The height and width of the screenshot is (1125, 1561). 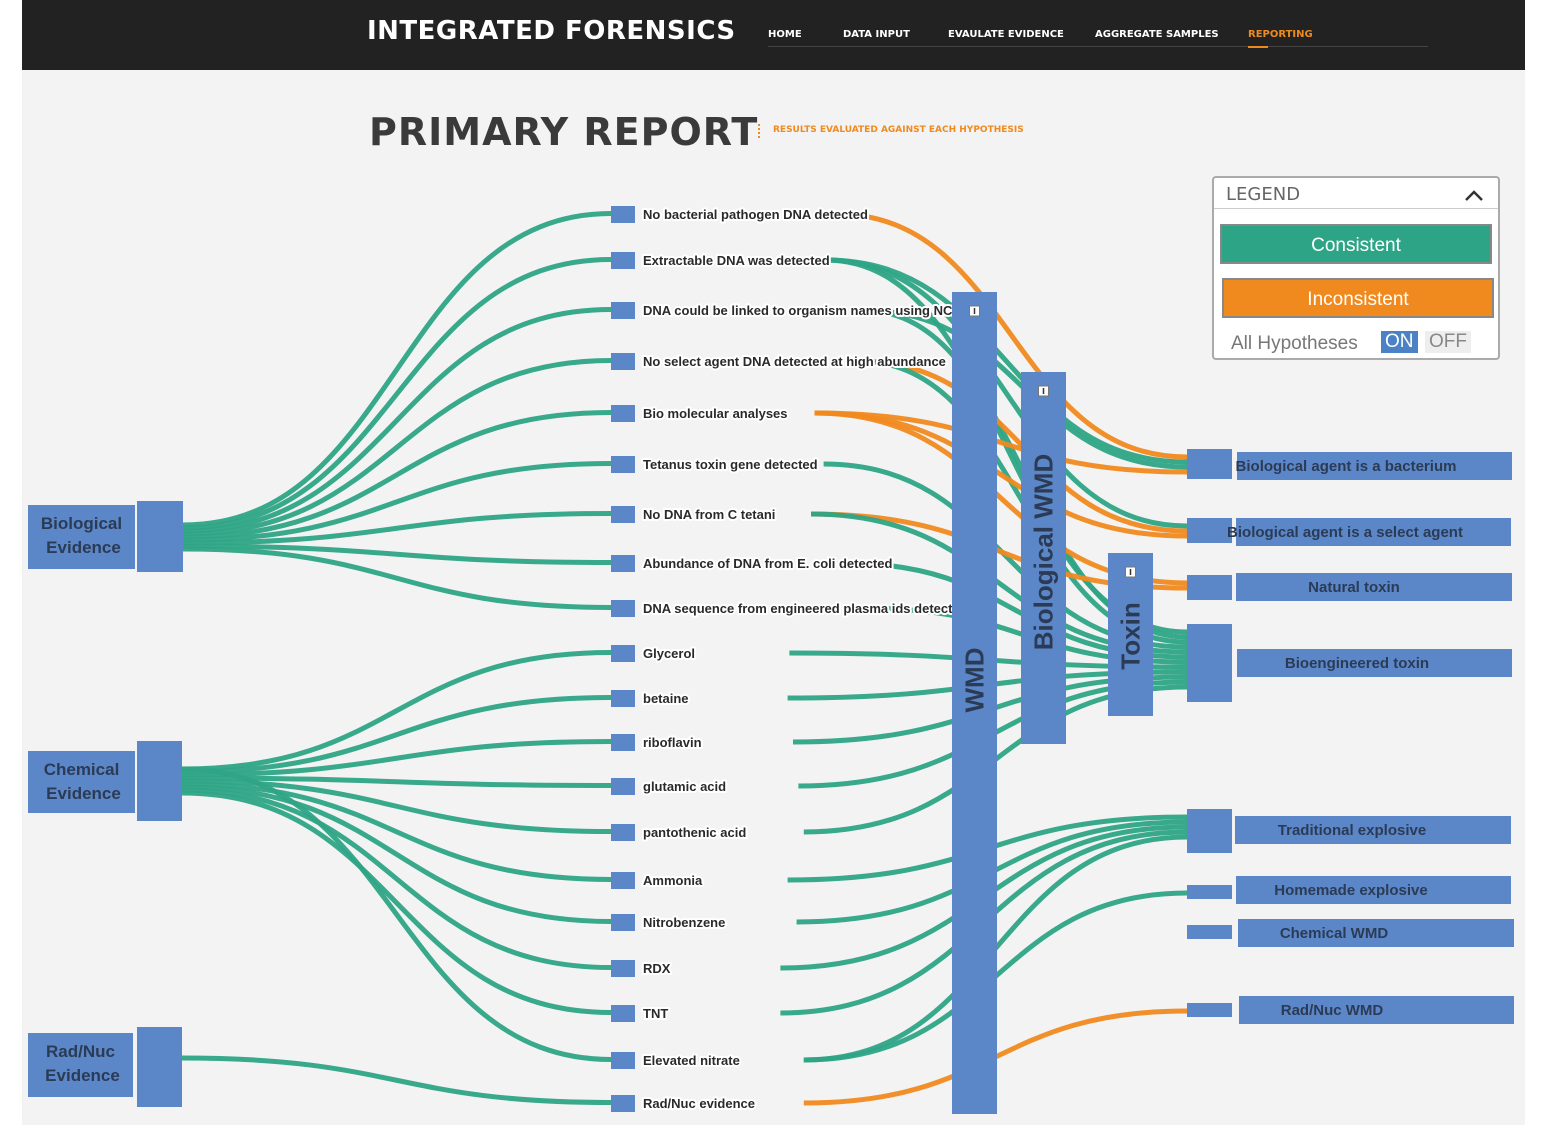 What do you see at coordinates (1006, 393) in the screenshot?
I see `evidence-hypothesis-link` at bounding box center [1006, 393].